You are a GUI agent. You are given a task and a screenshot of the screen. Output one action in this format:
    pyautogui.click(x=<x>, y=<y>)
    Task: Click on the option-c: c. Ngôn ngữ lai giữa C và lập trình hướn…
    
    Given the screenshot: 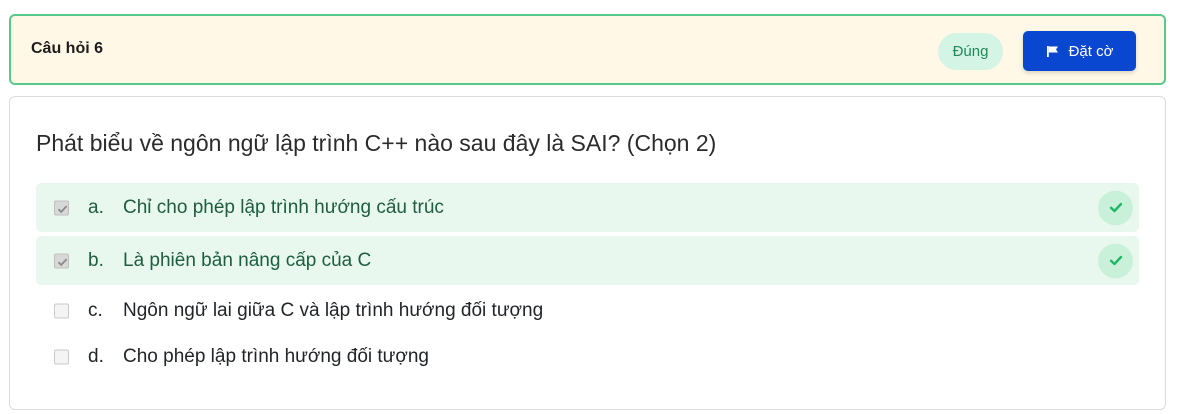 What is the action you would take?
    pyautogui.click(x=587, y=310)
    